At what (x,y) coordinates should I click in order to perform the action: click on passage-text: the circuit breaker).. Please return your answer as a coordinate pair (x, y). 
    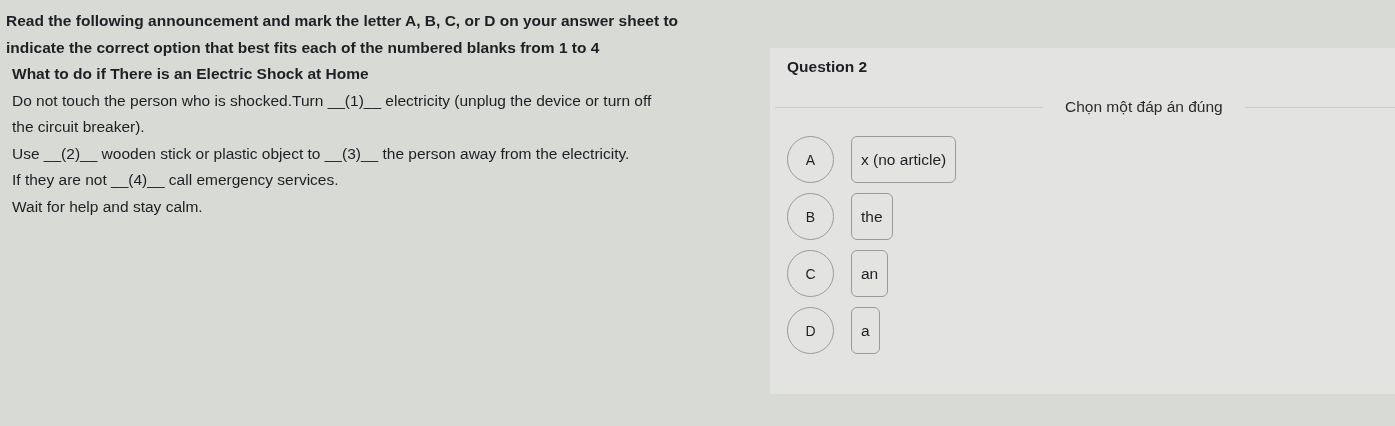
    Looking at the image, I should click on (78, 127).